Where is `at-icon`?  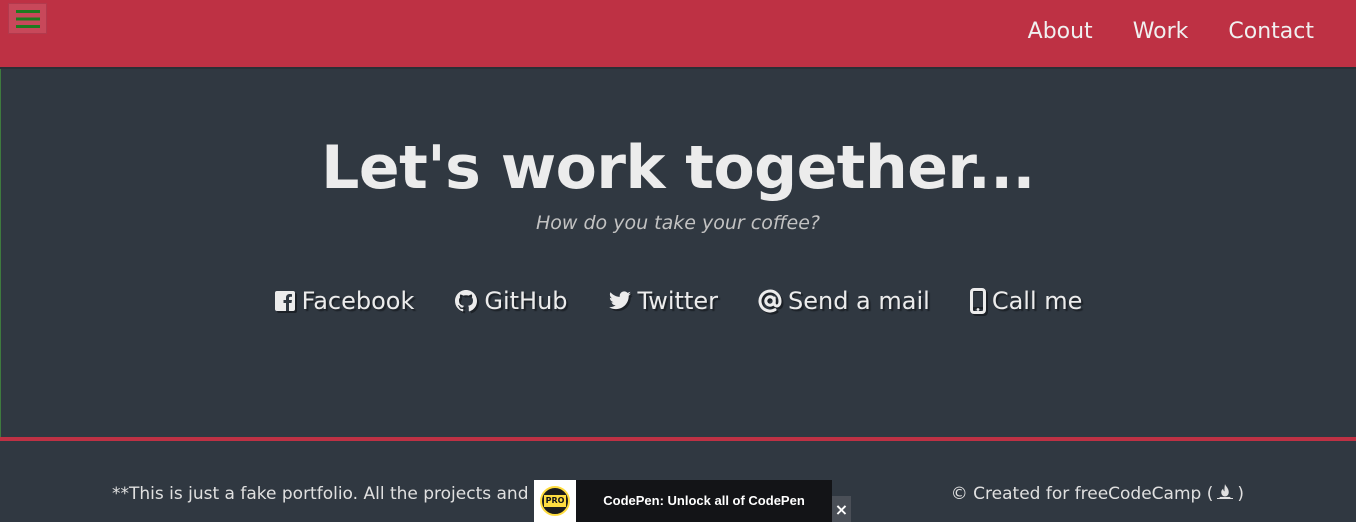 at-icon is located at coordinates (770, 301).